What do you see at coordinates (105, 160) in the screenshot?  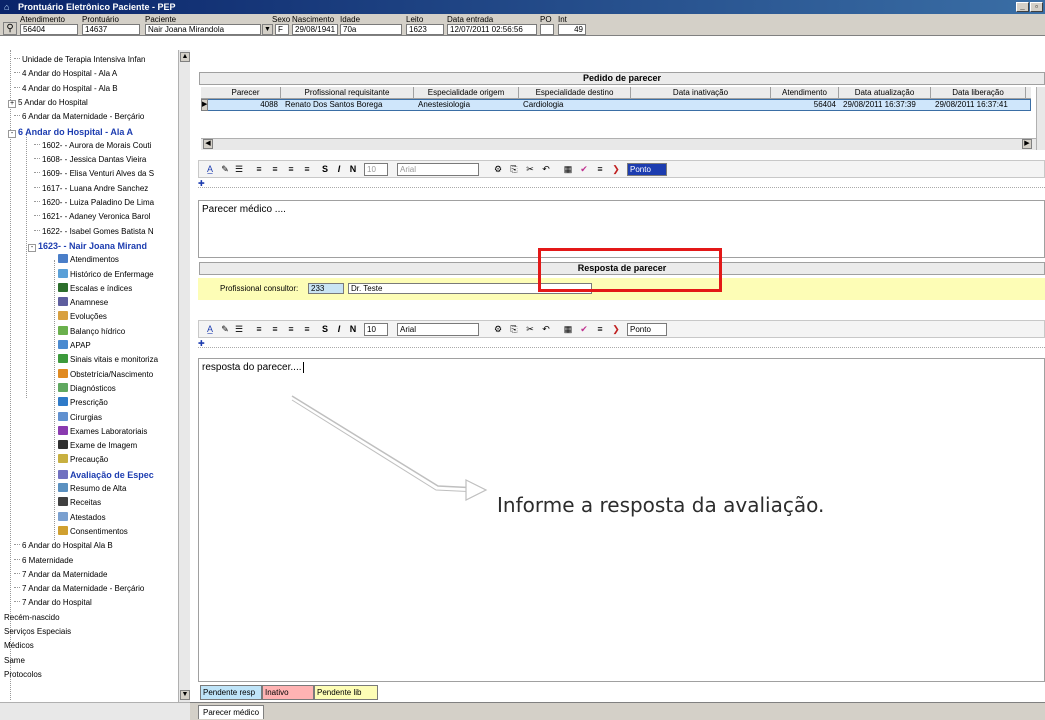 I see `sidebar-item: 1608- - Jessica Dantas Vieira` at bounding box center [105, 160].